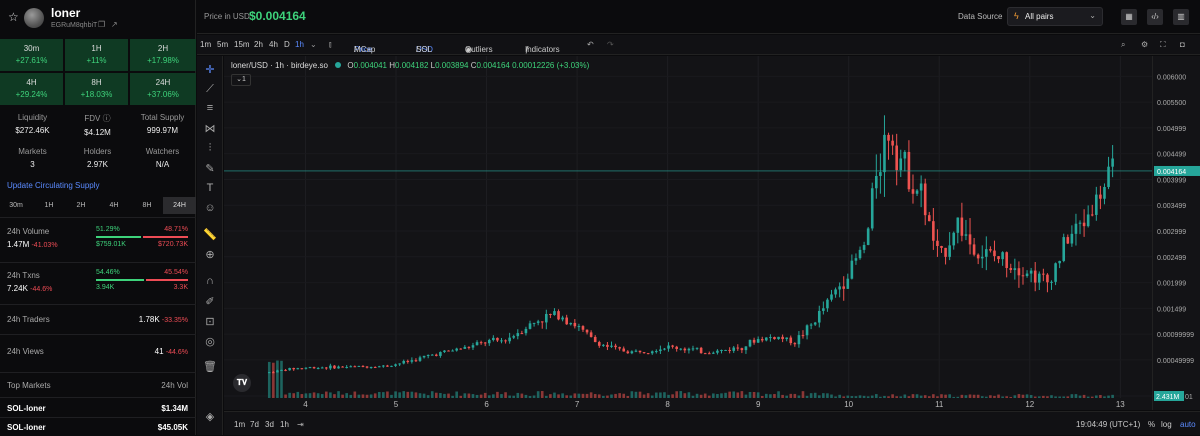 This screenshot has height=436, width=1200. What do you see at coordinates (287, 44) in the screenshot?
I see `interval-d: D` at bounding box center [287, 44].